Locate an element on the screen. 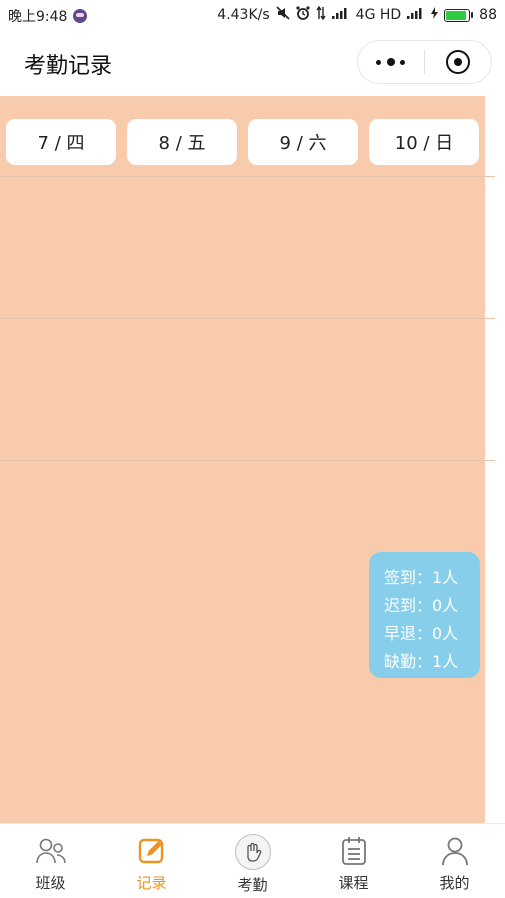 This screenshot has height=898, width=505. data-arrows-icon is located at coordinates (321, 14).